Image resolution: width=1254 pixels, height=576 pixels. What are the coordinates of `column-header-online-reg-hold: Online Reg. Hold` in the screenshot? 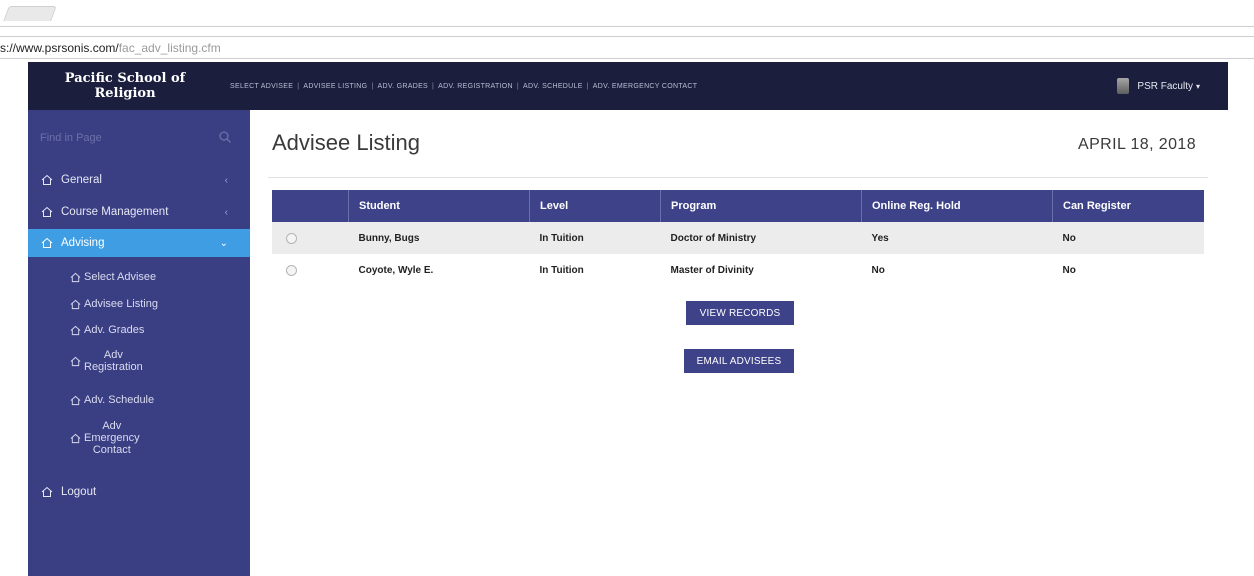 It's located at (957, 206).